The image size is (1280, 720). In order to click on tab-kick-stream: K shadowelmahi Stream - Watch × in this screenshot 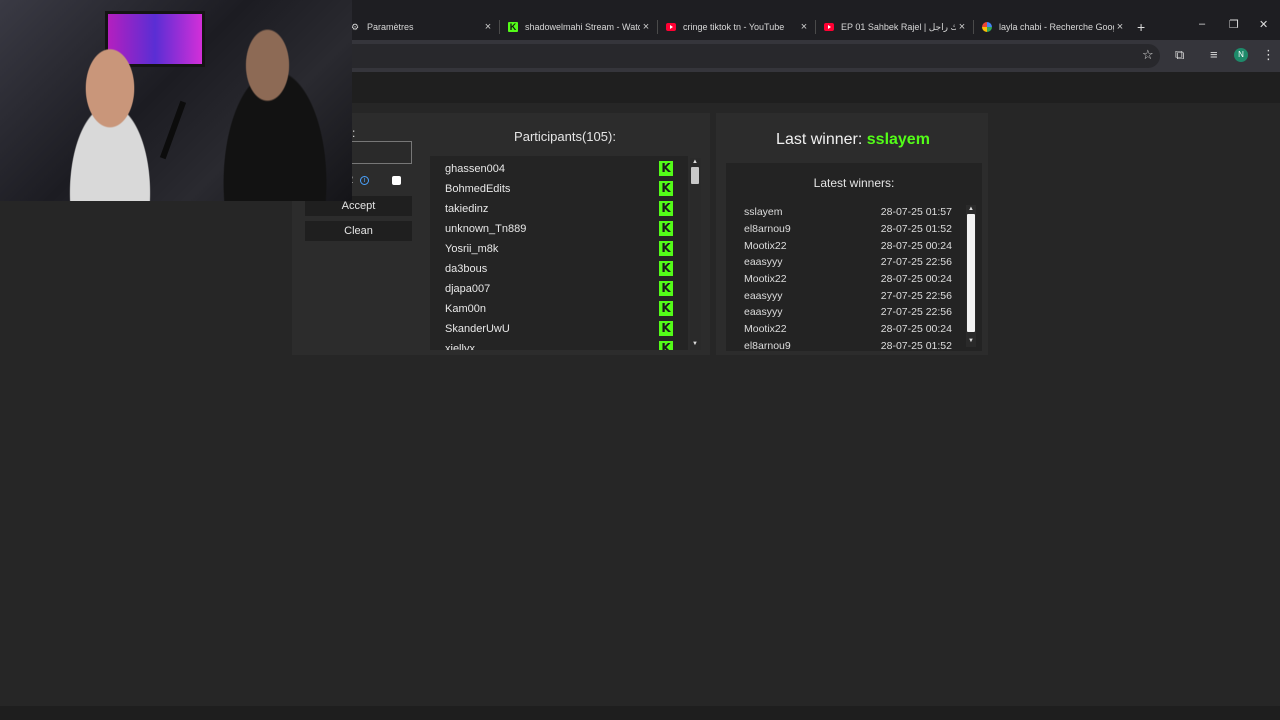, I will do `click(580, 27)`.